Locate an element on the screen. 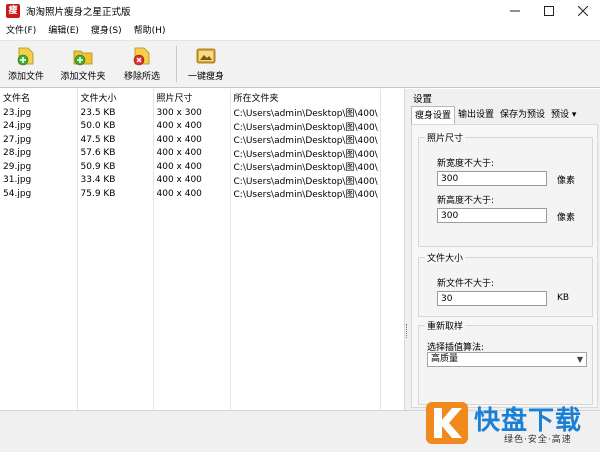 This screenshot has height=452, width=600. cell-filesize: 50.9 KB is located at coordinates (115, 167).